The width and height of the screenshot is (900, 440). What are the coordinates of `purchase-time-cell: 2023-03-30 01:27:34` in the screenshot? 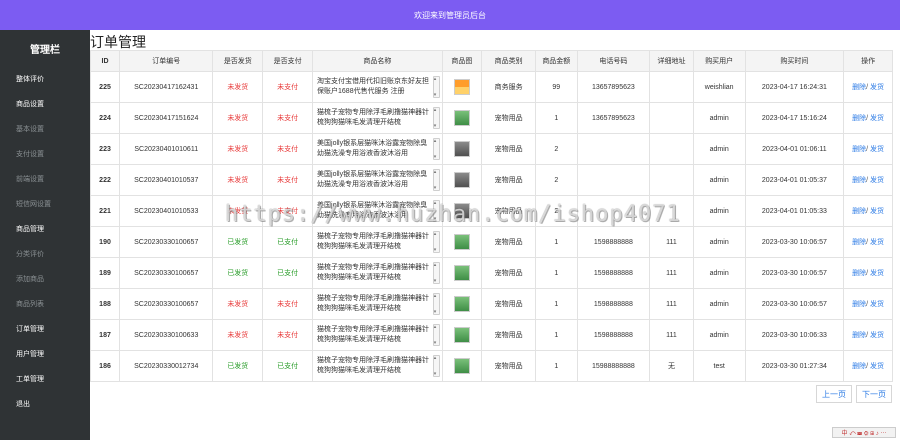 It's located at (794, 366).